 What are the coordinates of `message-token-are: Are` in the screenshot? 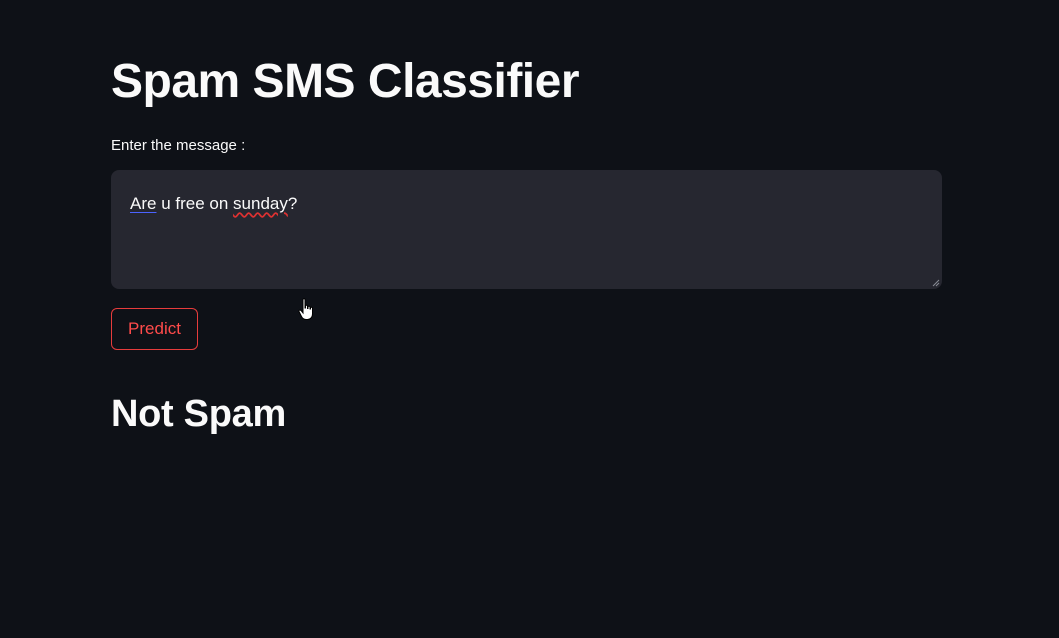 It's located at (143, 203).